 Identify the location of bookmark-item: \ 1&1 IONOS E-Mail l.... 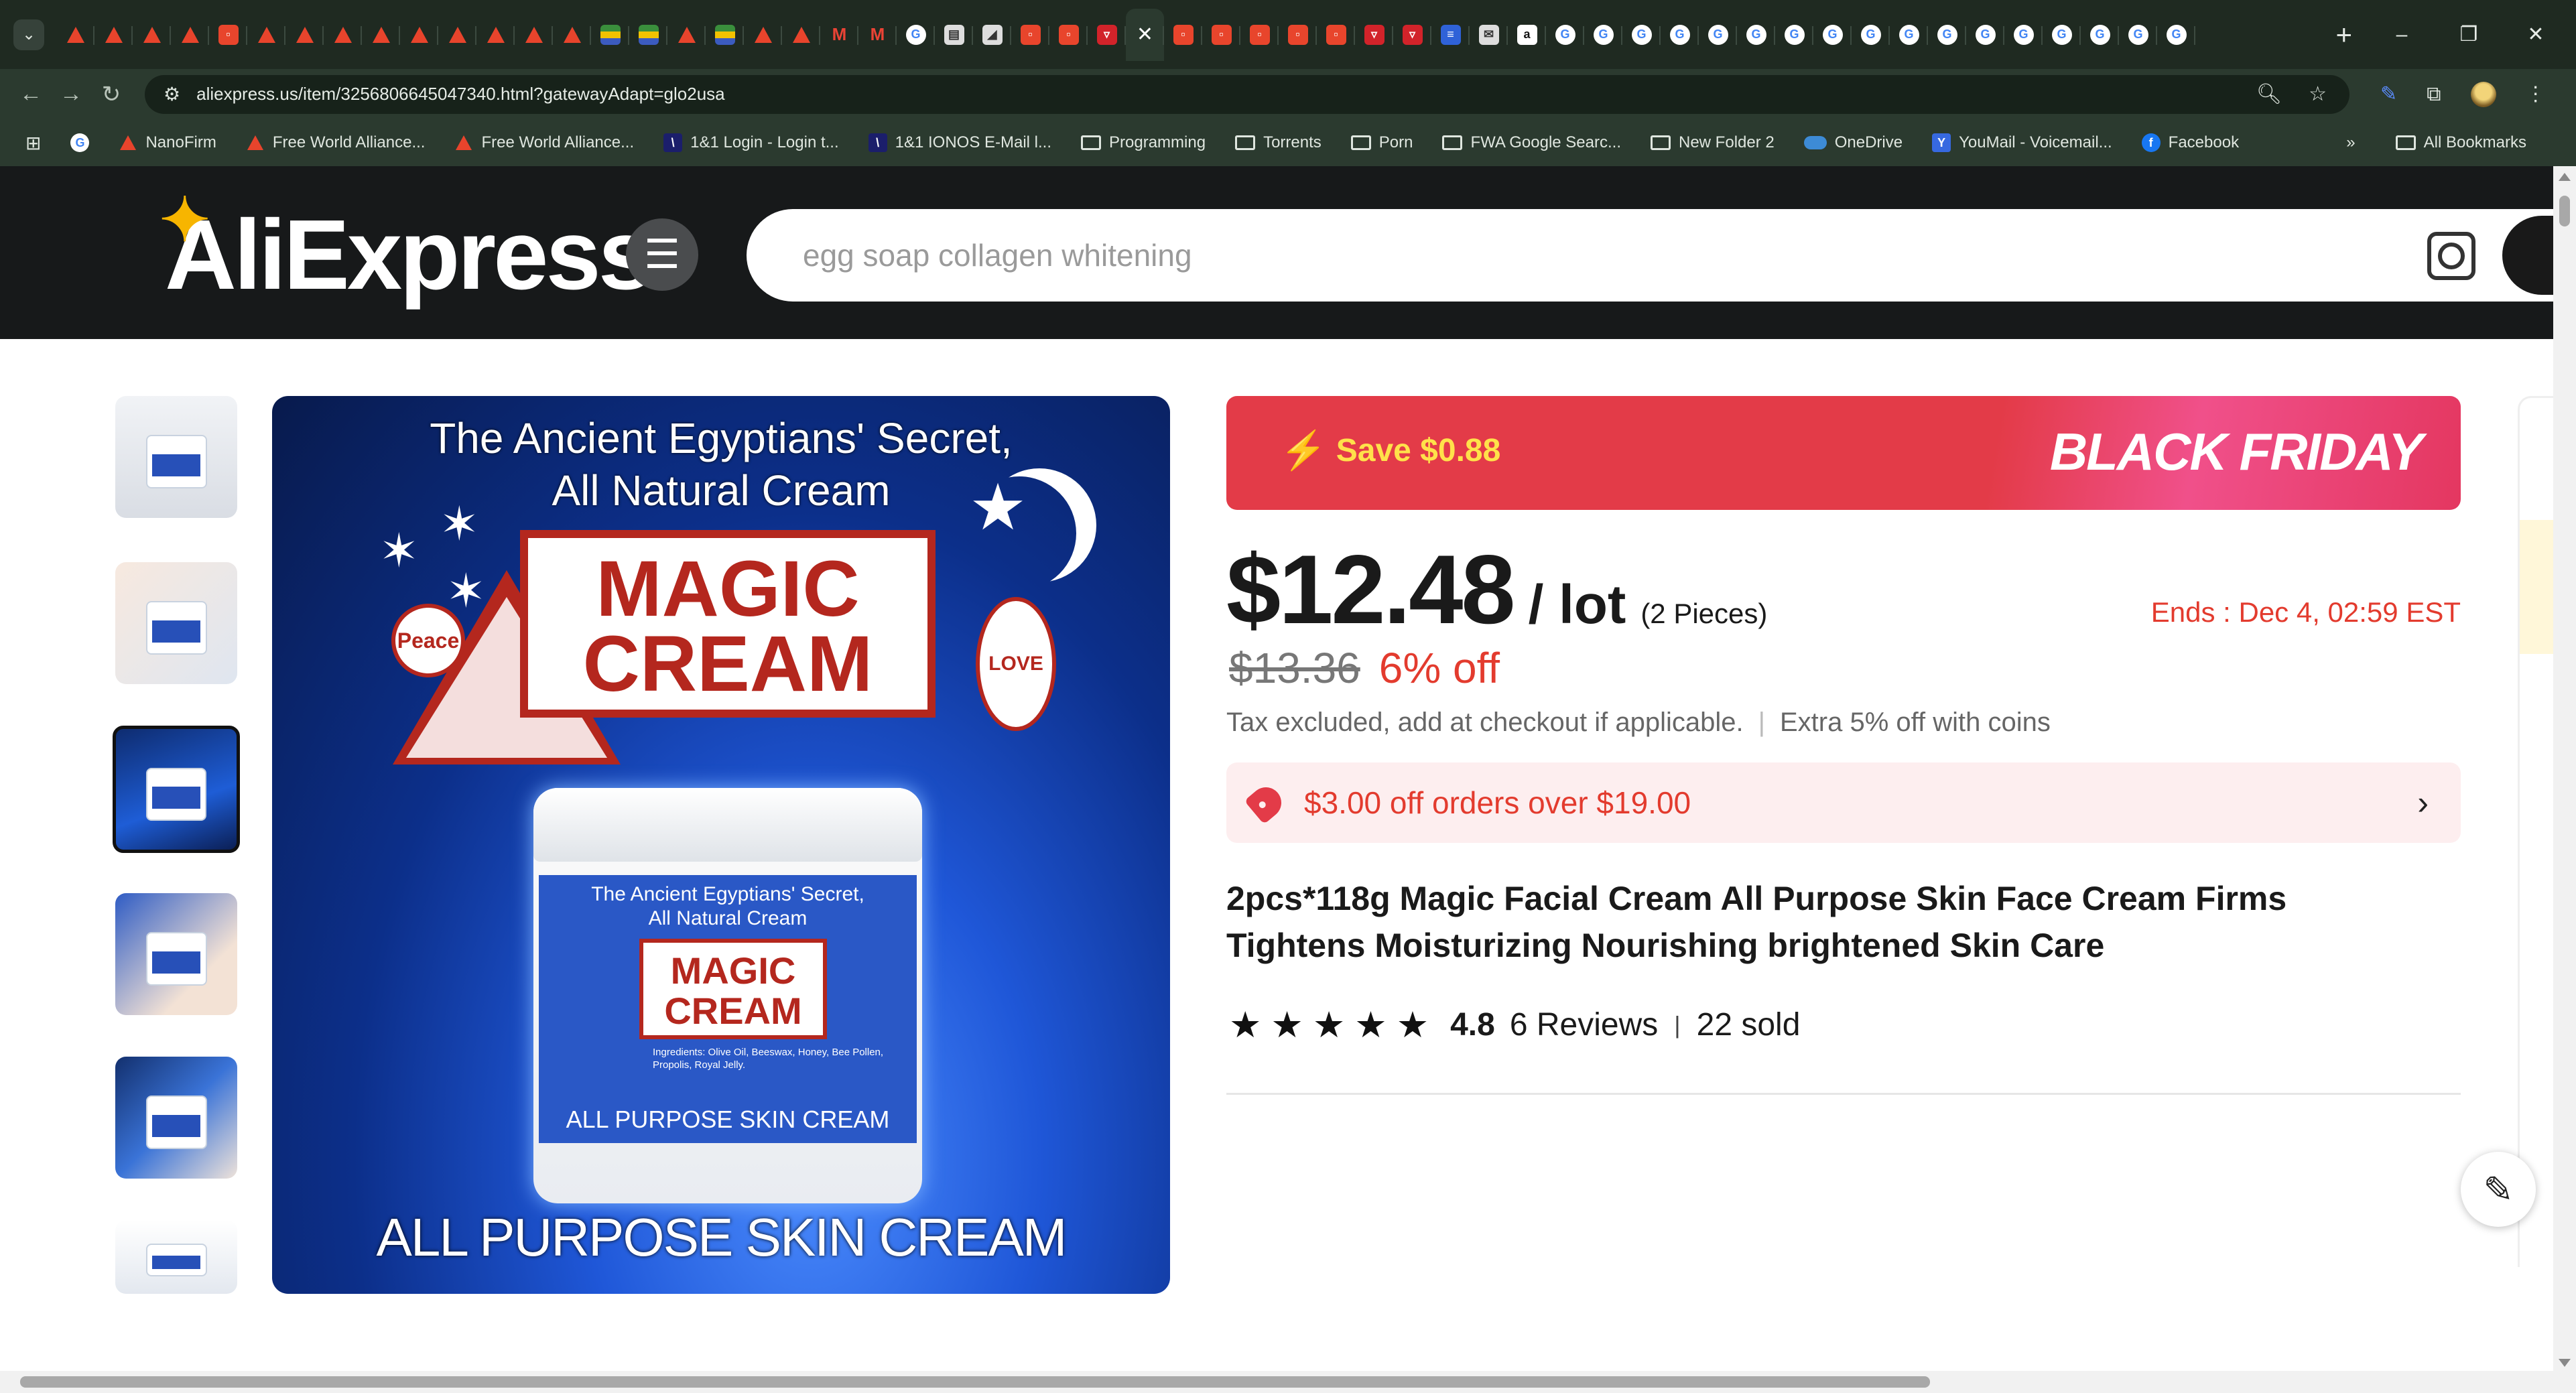
(959, 142).